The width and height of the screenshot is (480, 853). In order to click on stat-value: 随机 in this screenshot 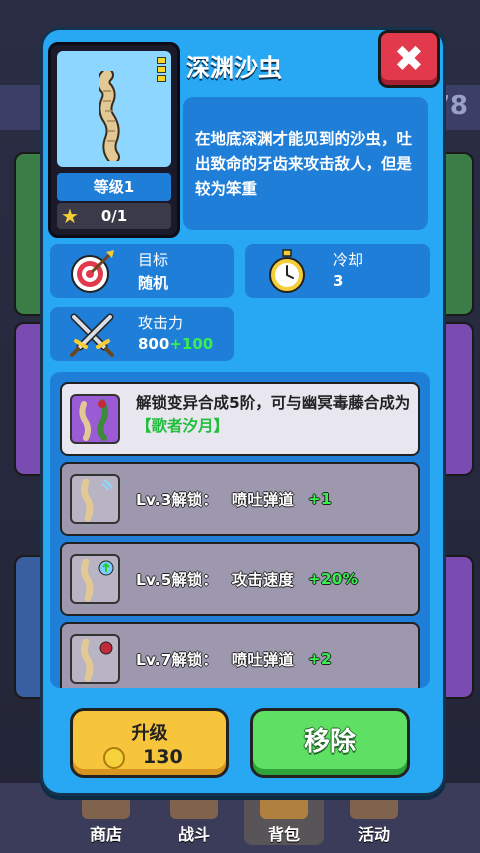, I will do `click(153, 283)`.